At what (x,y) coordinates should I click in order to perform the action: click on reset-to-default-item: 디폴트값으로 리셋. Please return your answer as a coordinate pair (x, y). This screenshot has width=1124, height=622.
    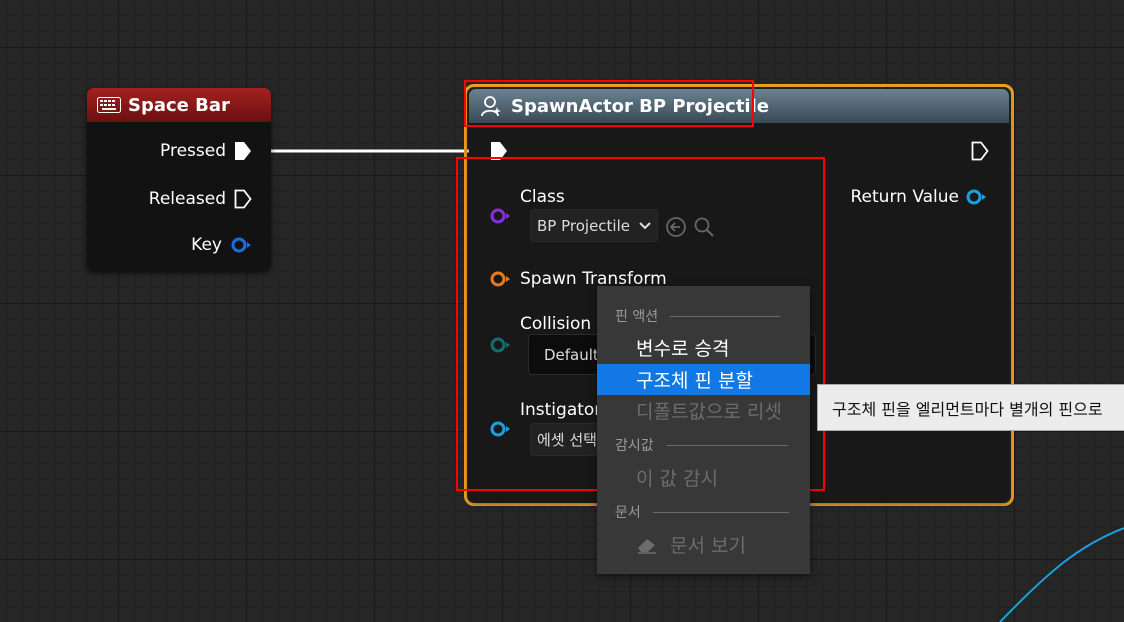
    Looking at the image, I should click on (703, 410).